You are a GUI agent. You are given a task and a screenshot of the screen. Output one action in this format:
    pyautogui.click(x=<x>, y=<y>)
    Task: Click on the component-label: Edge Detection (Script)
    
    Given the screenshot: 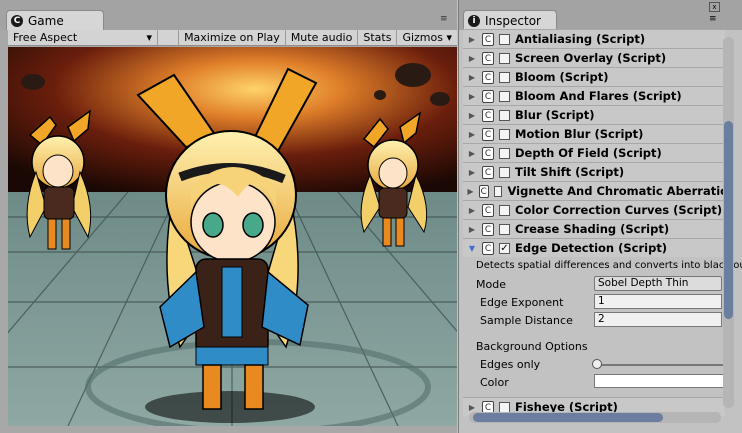 What is the action you would take?
    pyautogui.click(x=591, y=248)
    